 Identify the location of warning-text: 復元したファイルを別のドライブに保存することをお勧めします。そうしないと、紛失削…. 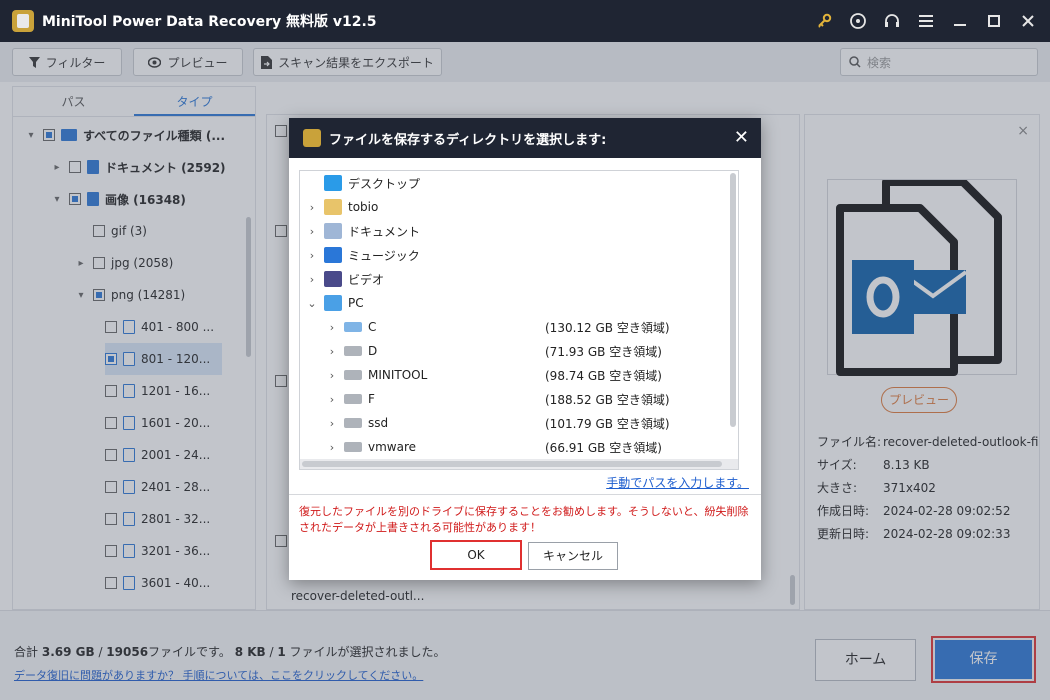
(524, 519).